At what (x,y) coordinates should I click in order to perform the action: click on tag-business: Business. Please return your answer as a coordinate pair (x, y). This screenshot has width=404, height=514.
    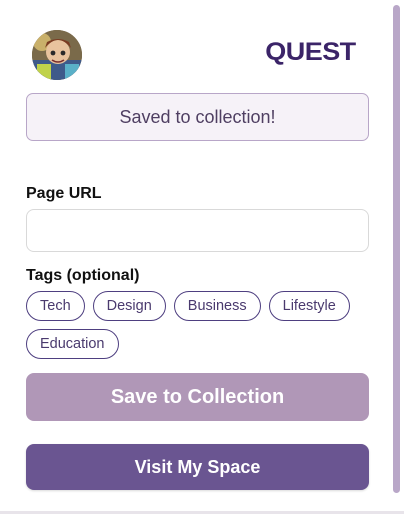
    Looking at the image, I should click on (217, 306).